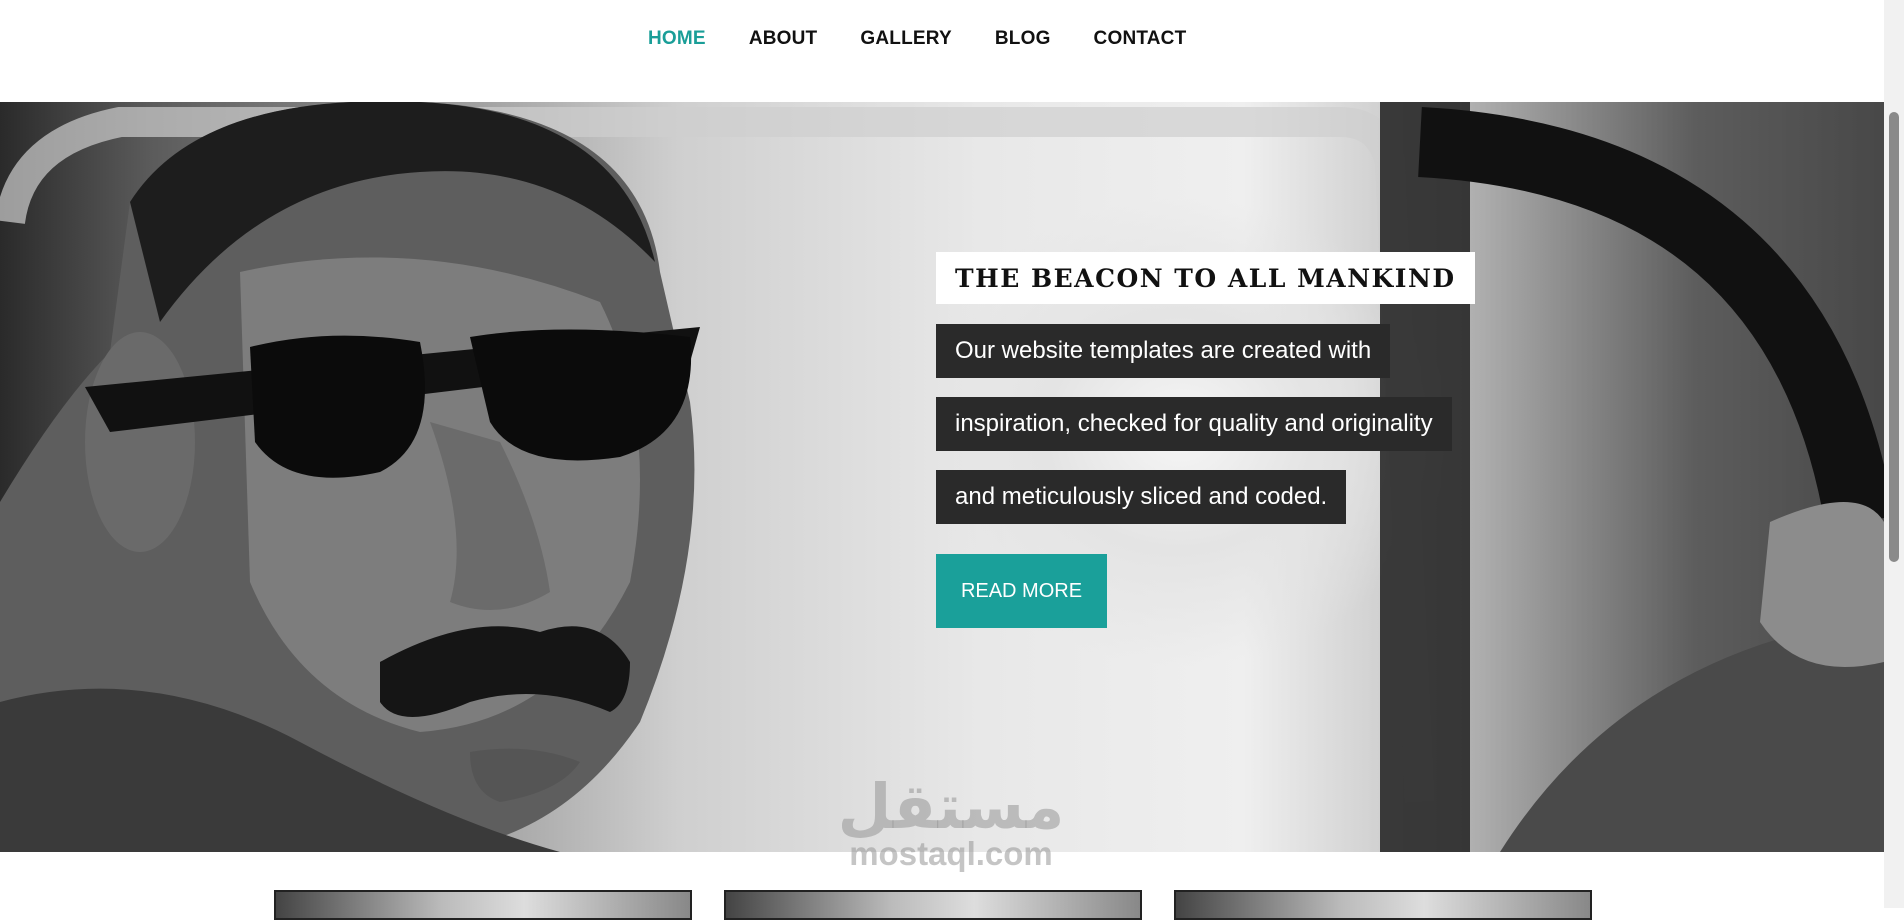  What do you see at coordinates (1141, 497) in the screenshot?
I see `hero-description-line-3: and meticulously sliced and coded.` at bounding box center [1141, 497].